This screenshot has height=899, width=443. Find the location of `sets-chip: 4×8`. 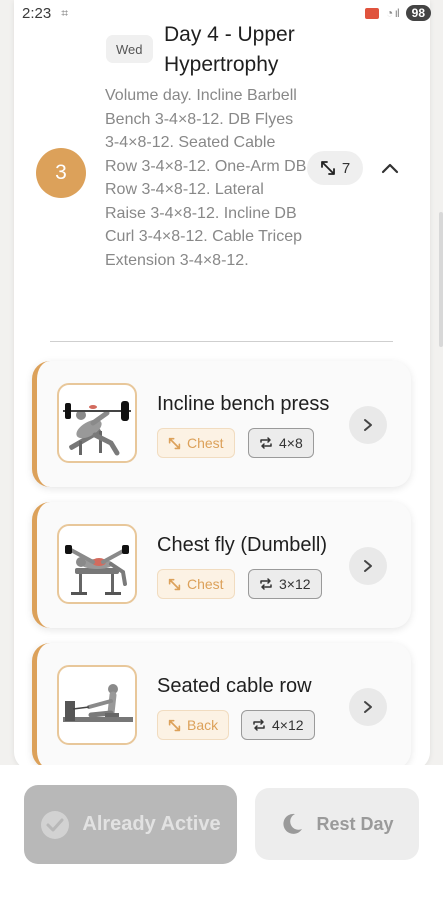

sets-chip: 4×8 is located at coordinates (281, 443).